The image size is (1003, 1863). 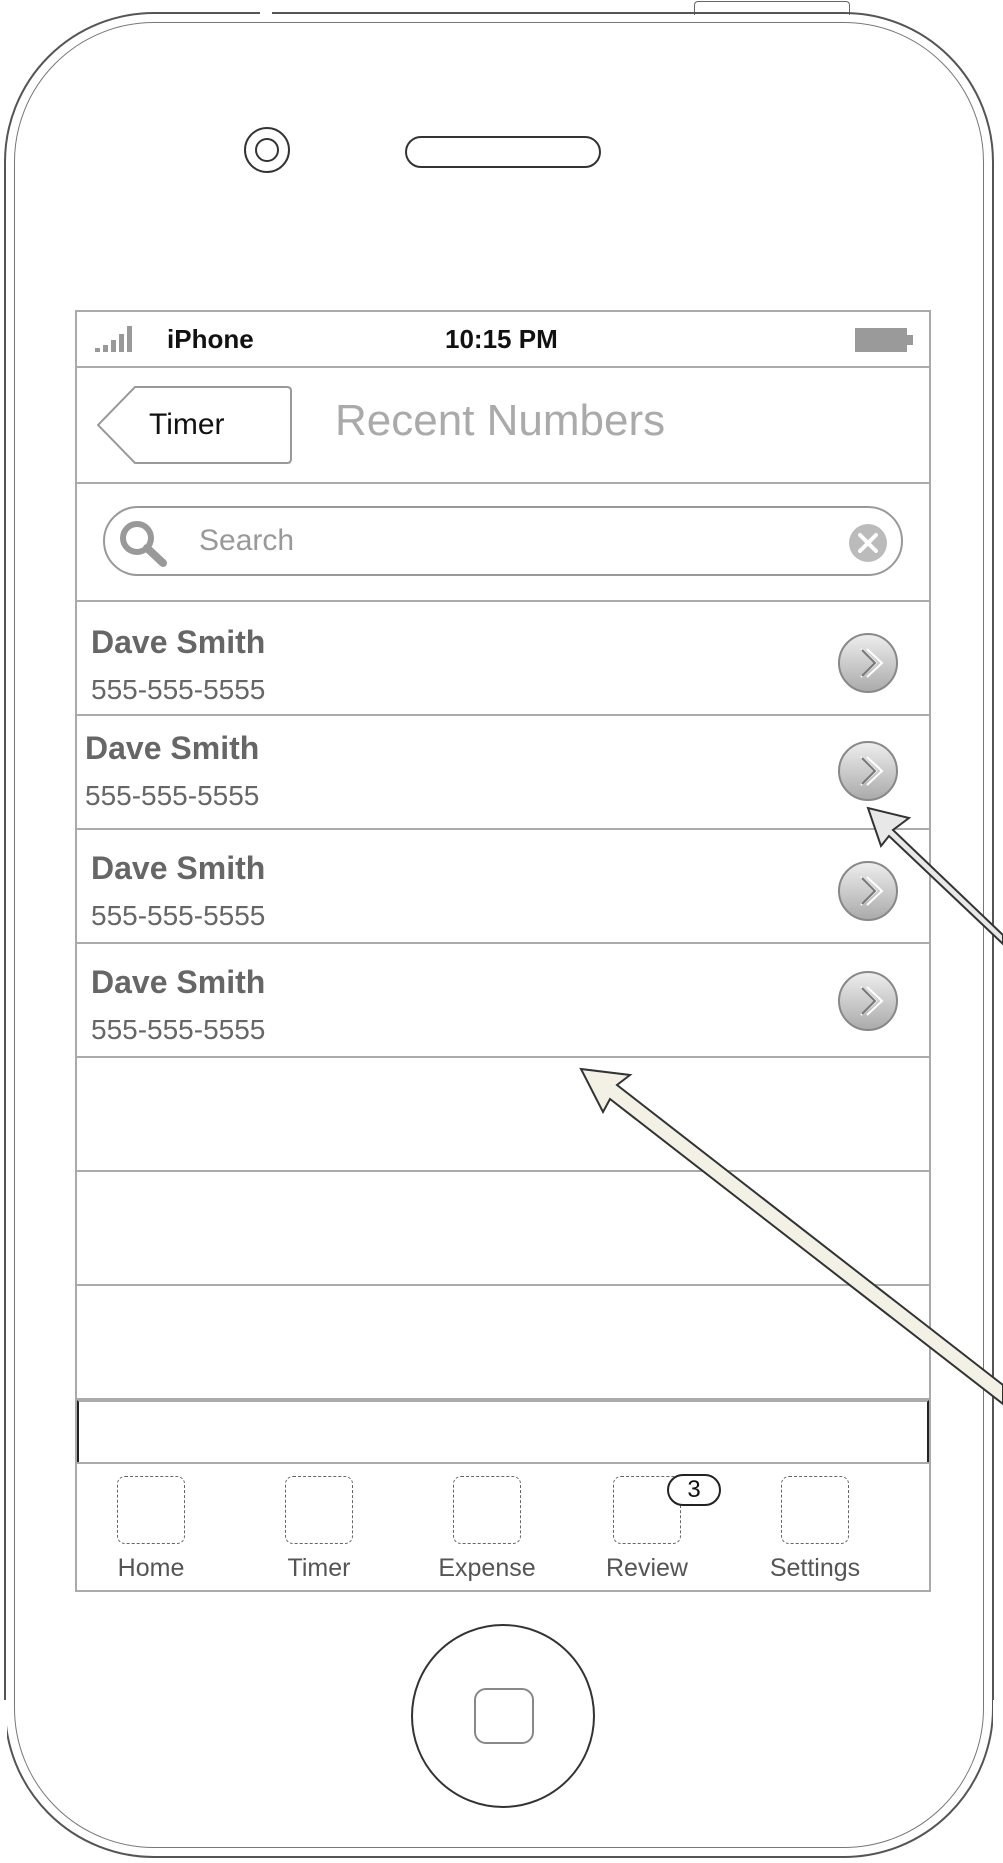 What do you see at coordinates (487, 1510) in the screenshot?
I see `expense-tab-icon` at bounding box center [487, 1510].